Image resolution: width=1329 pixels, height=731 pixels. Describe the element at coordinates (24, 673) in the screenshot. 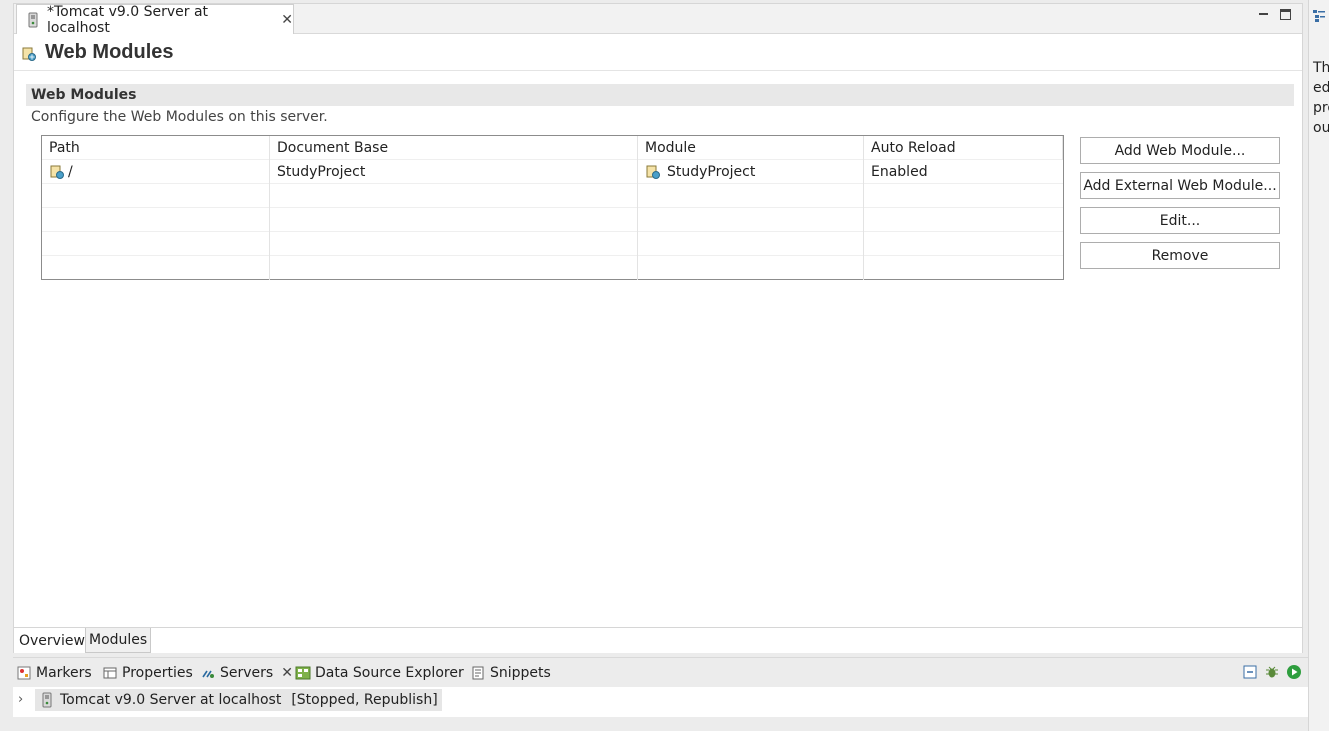

I see `markers-icon` at that location.